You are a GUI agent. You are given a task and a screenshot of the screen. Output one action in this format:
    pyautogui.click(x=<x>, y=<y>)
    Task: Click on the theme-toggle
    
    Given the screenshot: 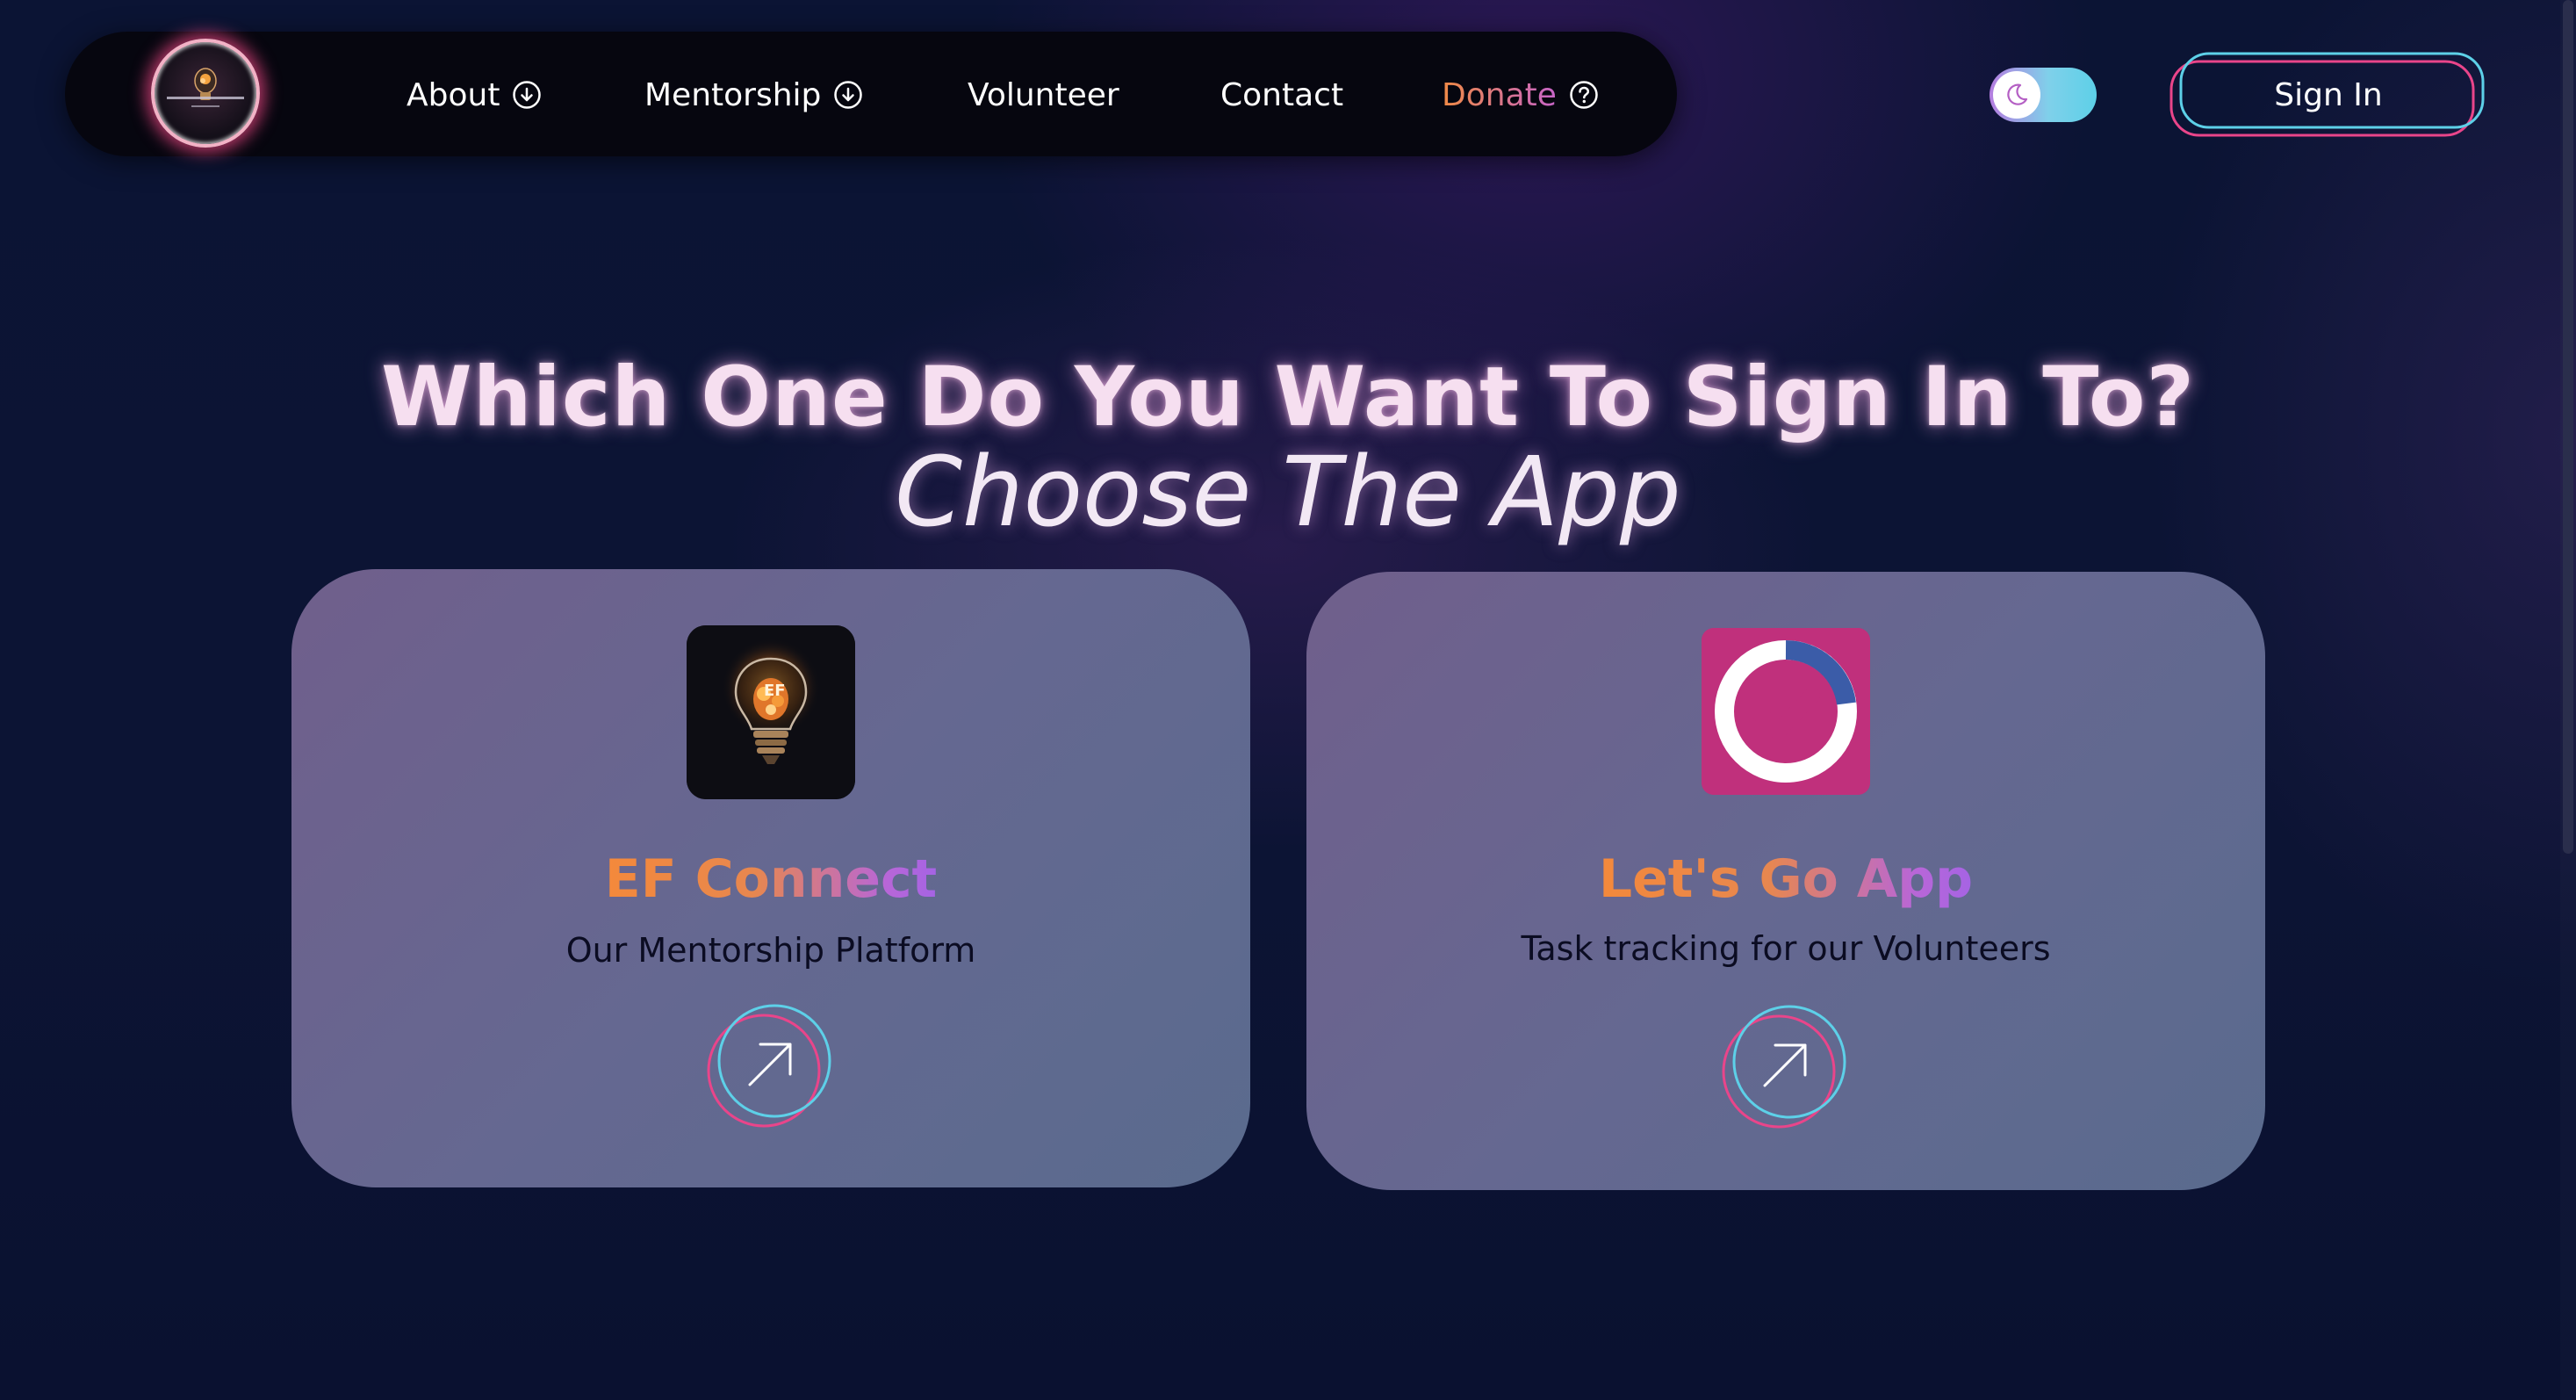 What is the action you would take?
    pyautogui.click(x=2043, y=95)
    